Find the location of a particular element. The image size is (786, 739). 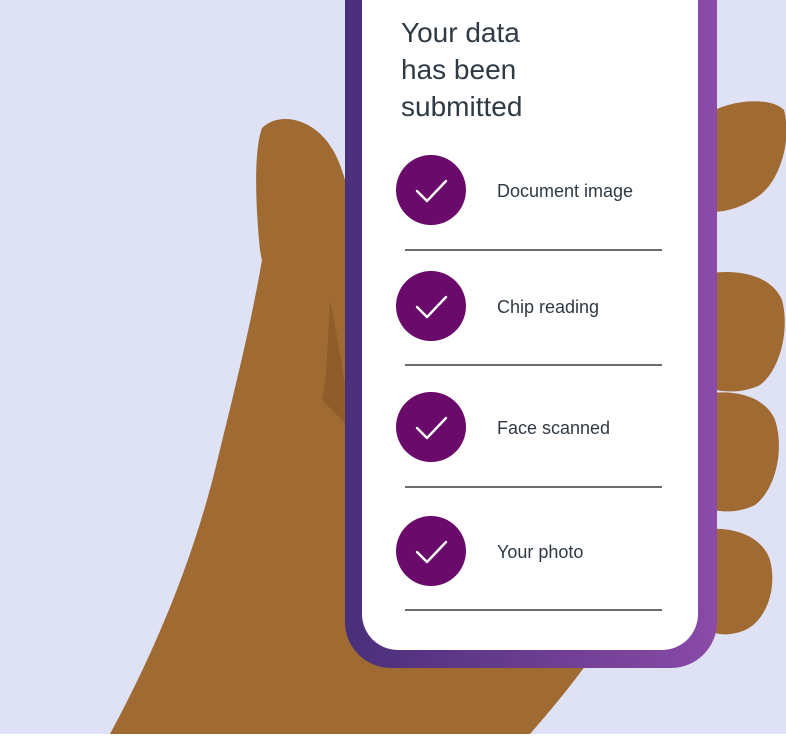

headline-line: Your data is located at coordinates (460, 32).